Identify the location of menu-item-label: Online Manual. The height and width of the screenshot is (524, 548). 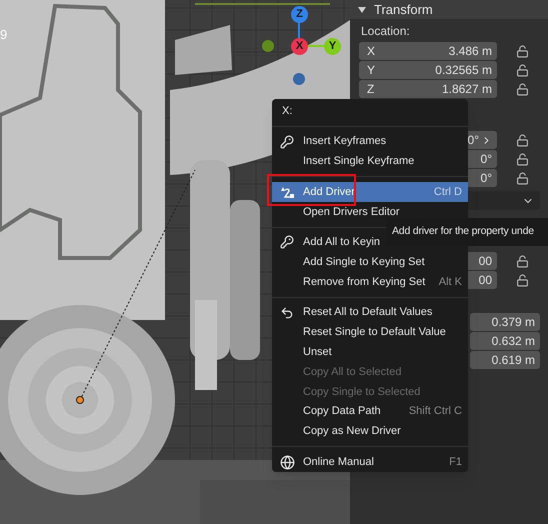
(338, 462).